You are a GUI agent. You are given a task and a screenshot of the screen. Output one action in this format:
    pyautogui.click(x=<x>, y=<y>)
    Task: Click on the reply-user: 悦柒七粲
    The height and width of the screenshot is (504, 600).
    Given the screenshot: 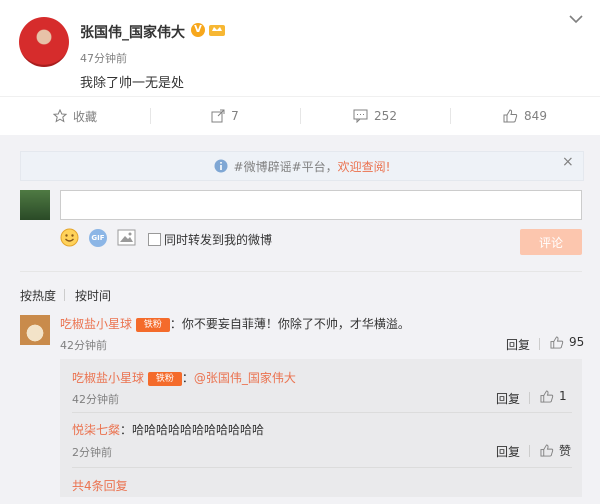 What is the action you would take?
    pyautogui.click(x=96, y=430)
    